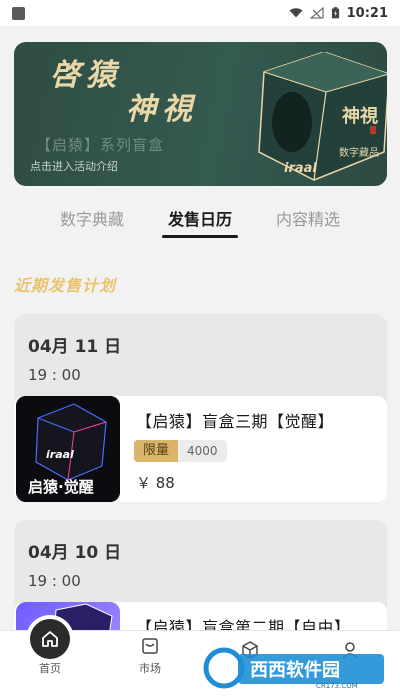 The height and width of the screenshot is (700, 400). I want to click on watermark-text: 西西软件园, so click(295, 670).